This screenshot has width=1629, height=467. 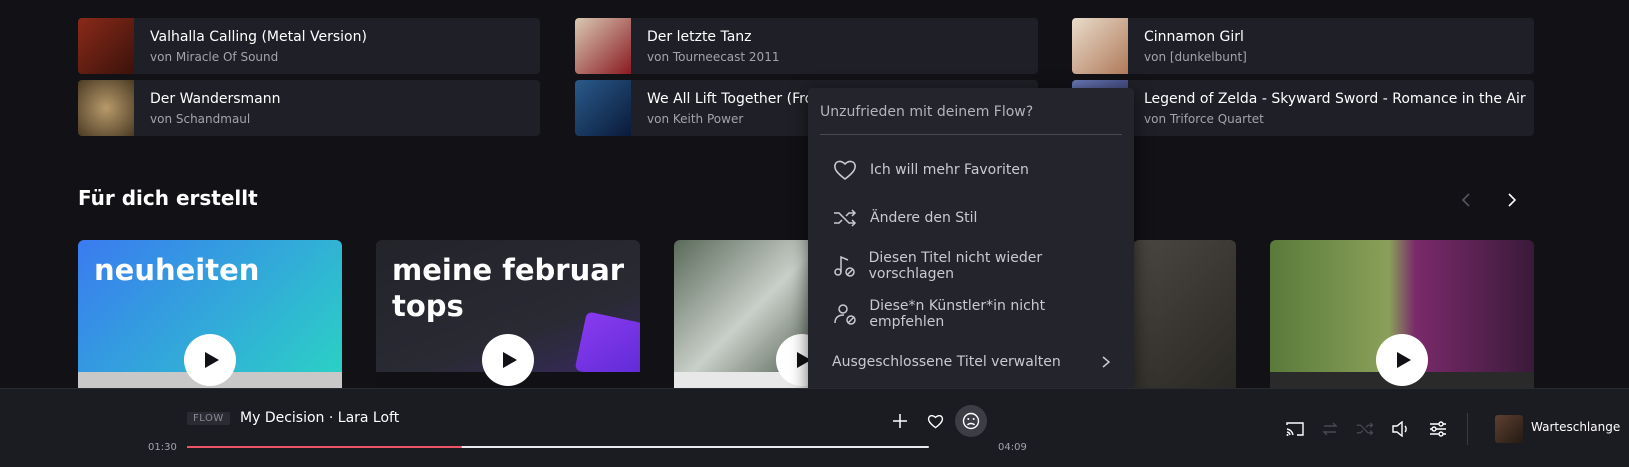 I want to click on track-title: Valhalla Calling (Metal Version), so click(x=258, y=36).